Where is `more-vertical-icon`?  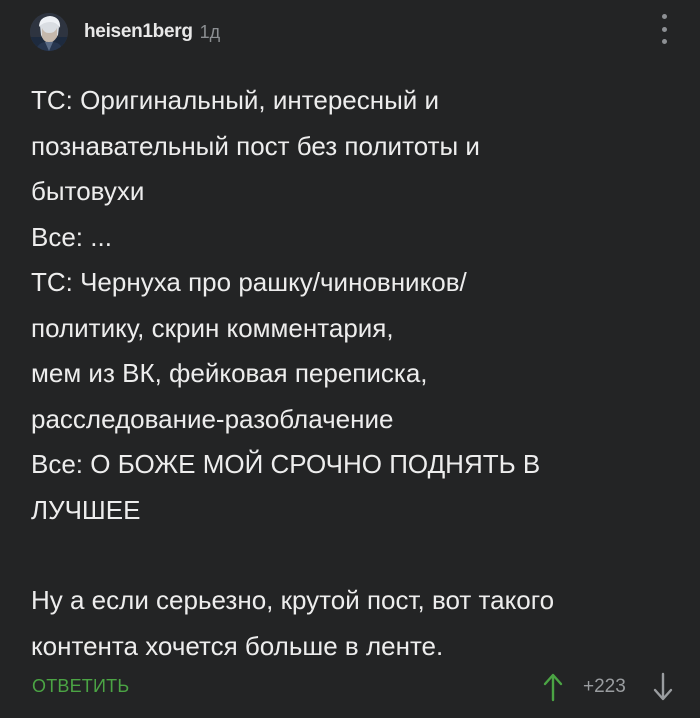
more-vertical-icon is located at coordinates (664, 16).